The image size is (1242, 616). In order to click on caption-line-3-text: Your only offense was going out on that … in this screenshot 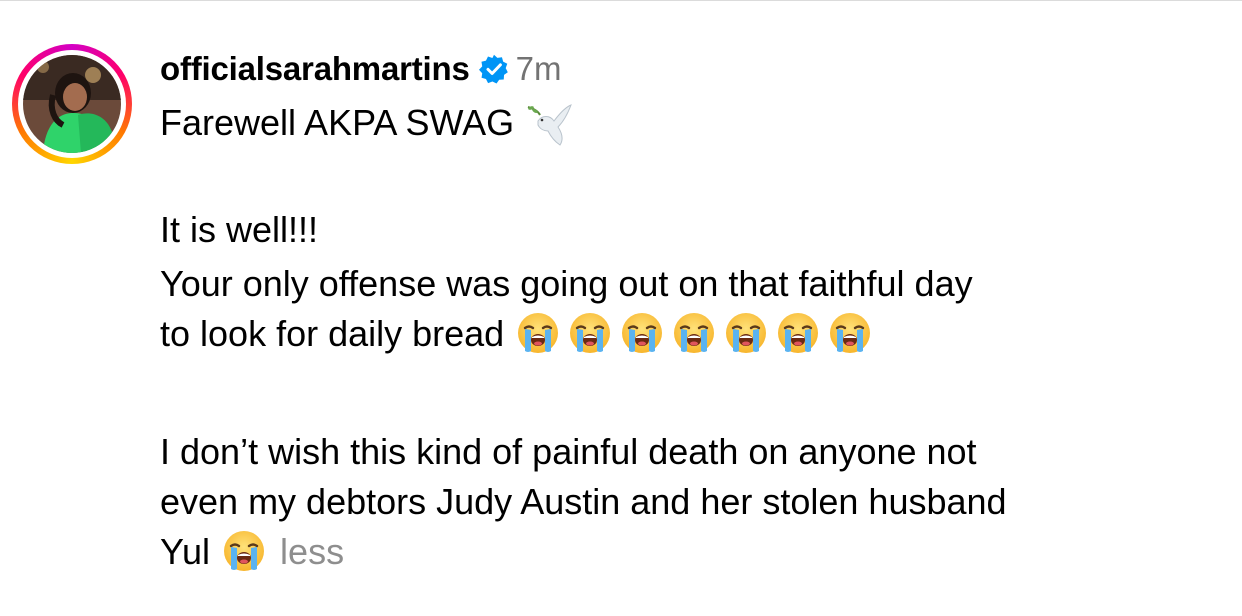, I will do `click(566, 283)`.